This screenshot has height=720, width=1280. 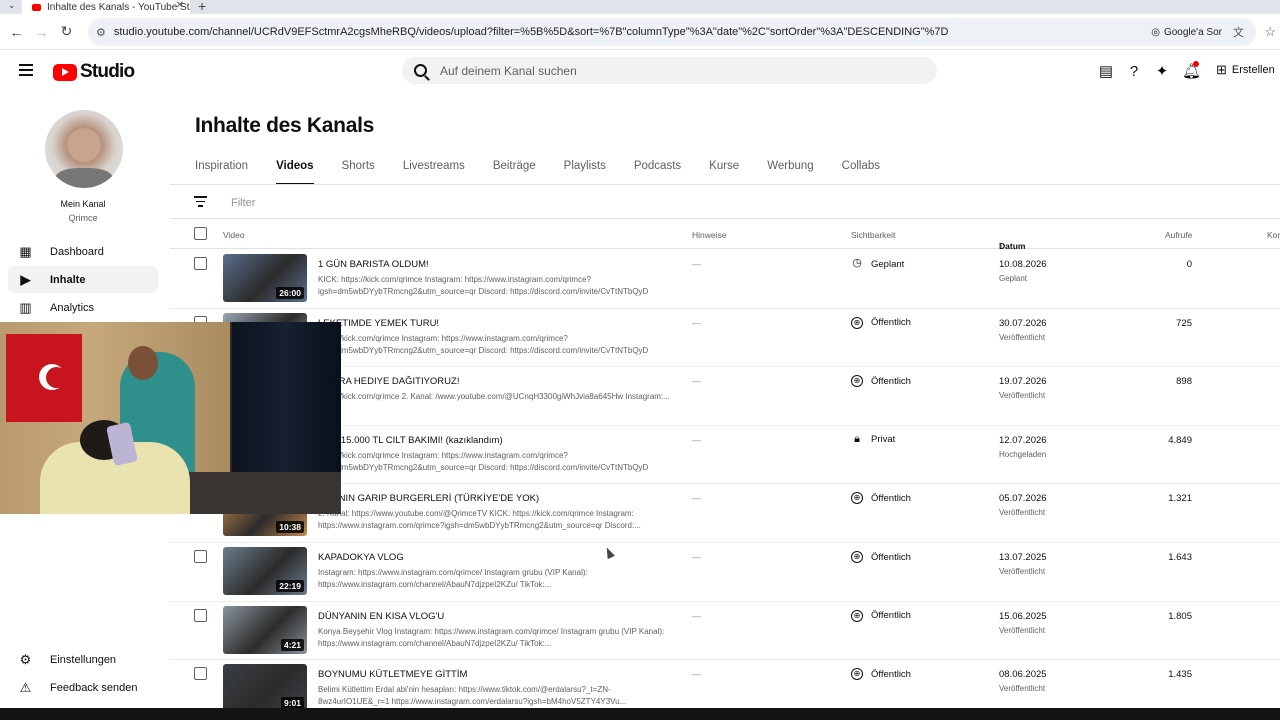 What do you see at coordinates (1189, 264) in the screenshot?
I see `video-views: 0` at bounding box center [1189, 264].